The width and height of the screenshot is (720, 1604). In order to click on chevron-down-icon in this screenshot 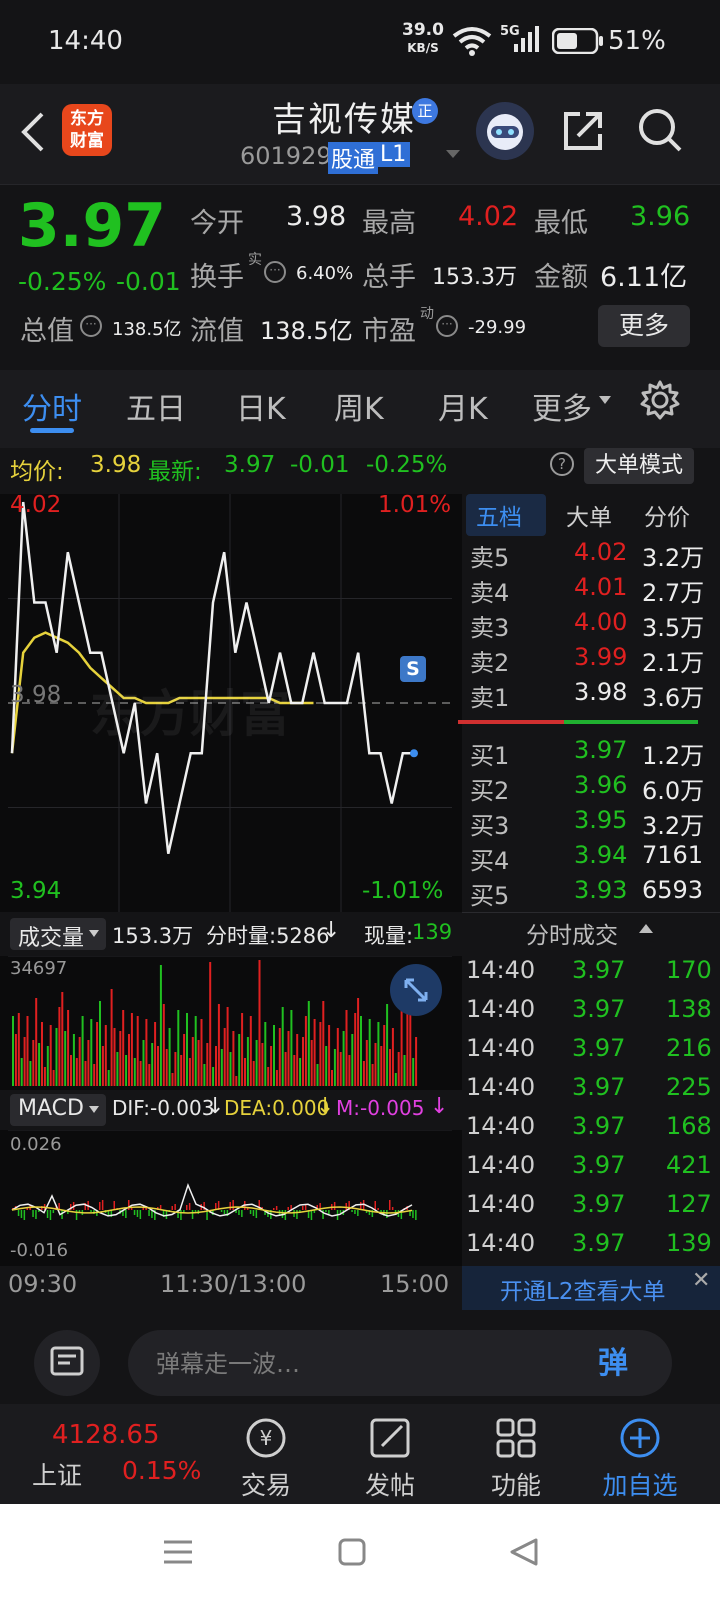, I will do `click(453, 154)`.